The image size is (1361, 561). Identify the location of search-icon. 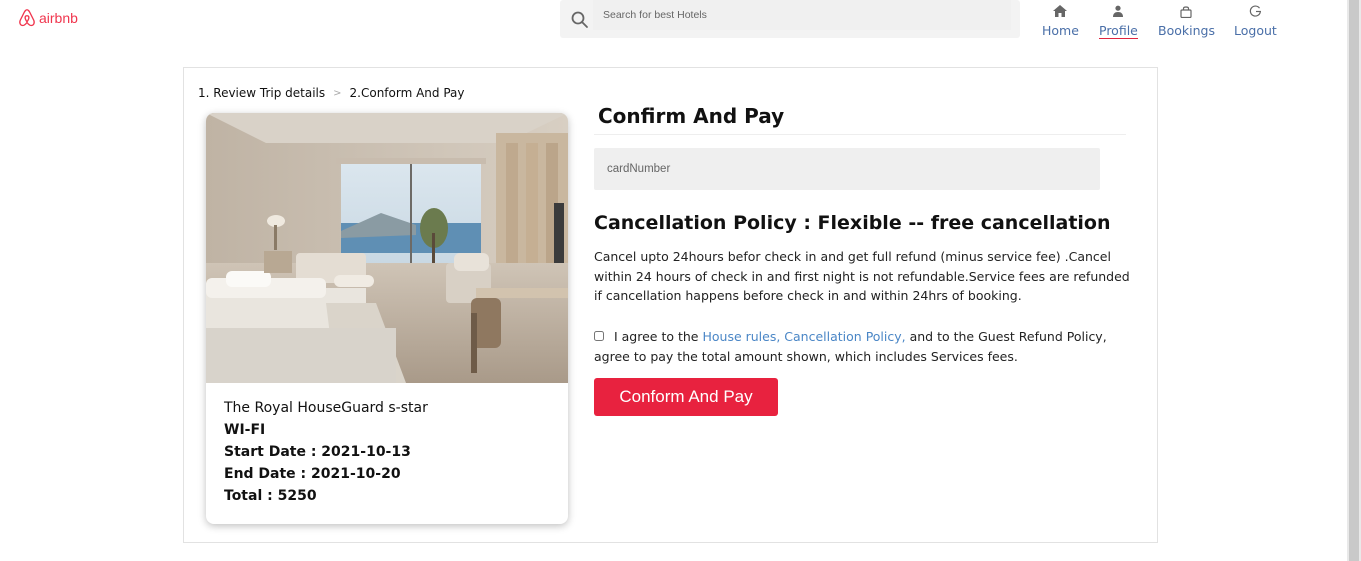
(580, 20).